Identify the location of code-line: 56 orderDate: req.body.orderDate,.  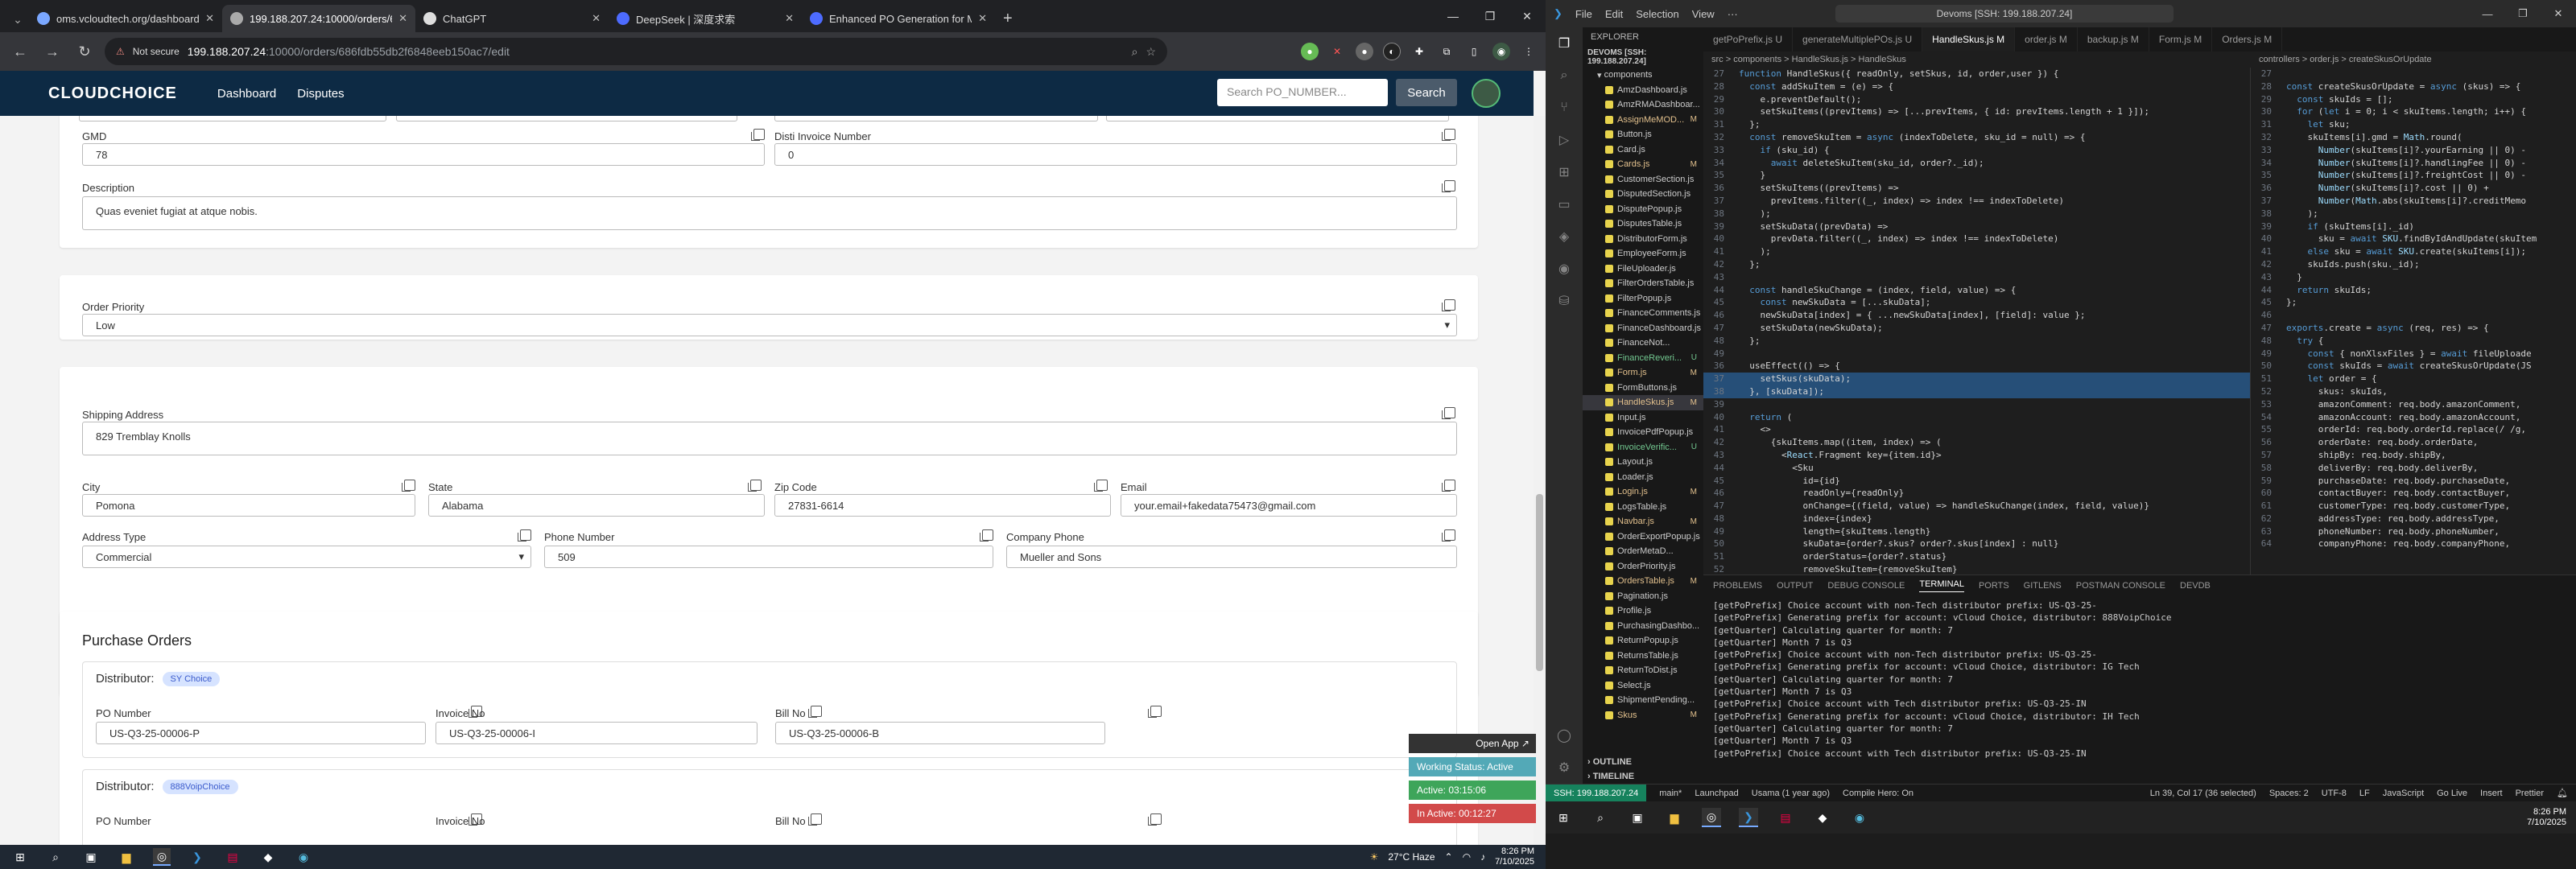
(2413, 443).